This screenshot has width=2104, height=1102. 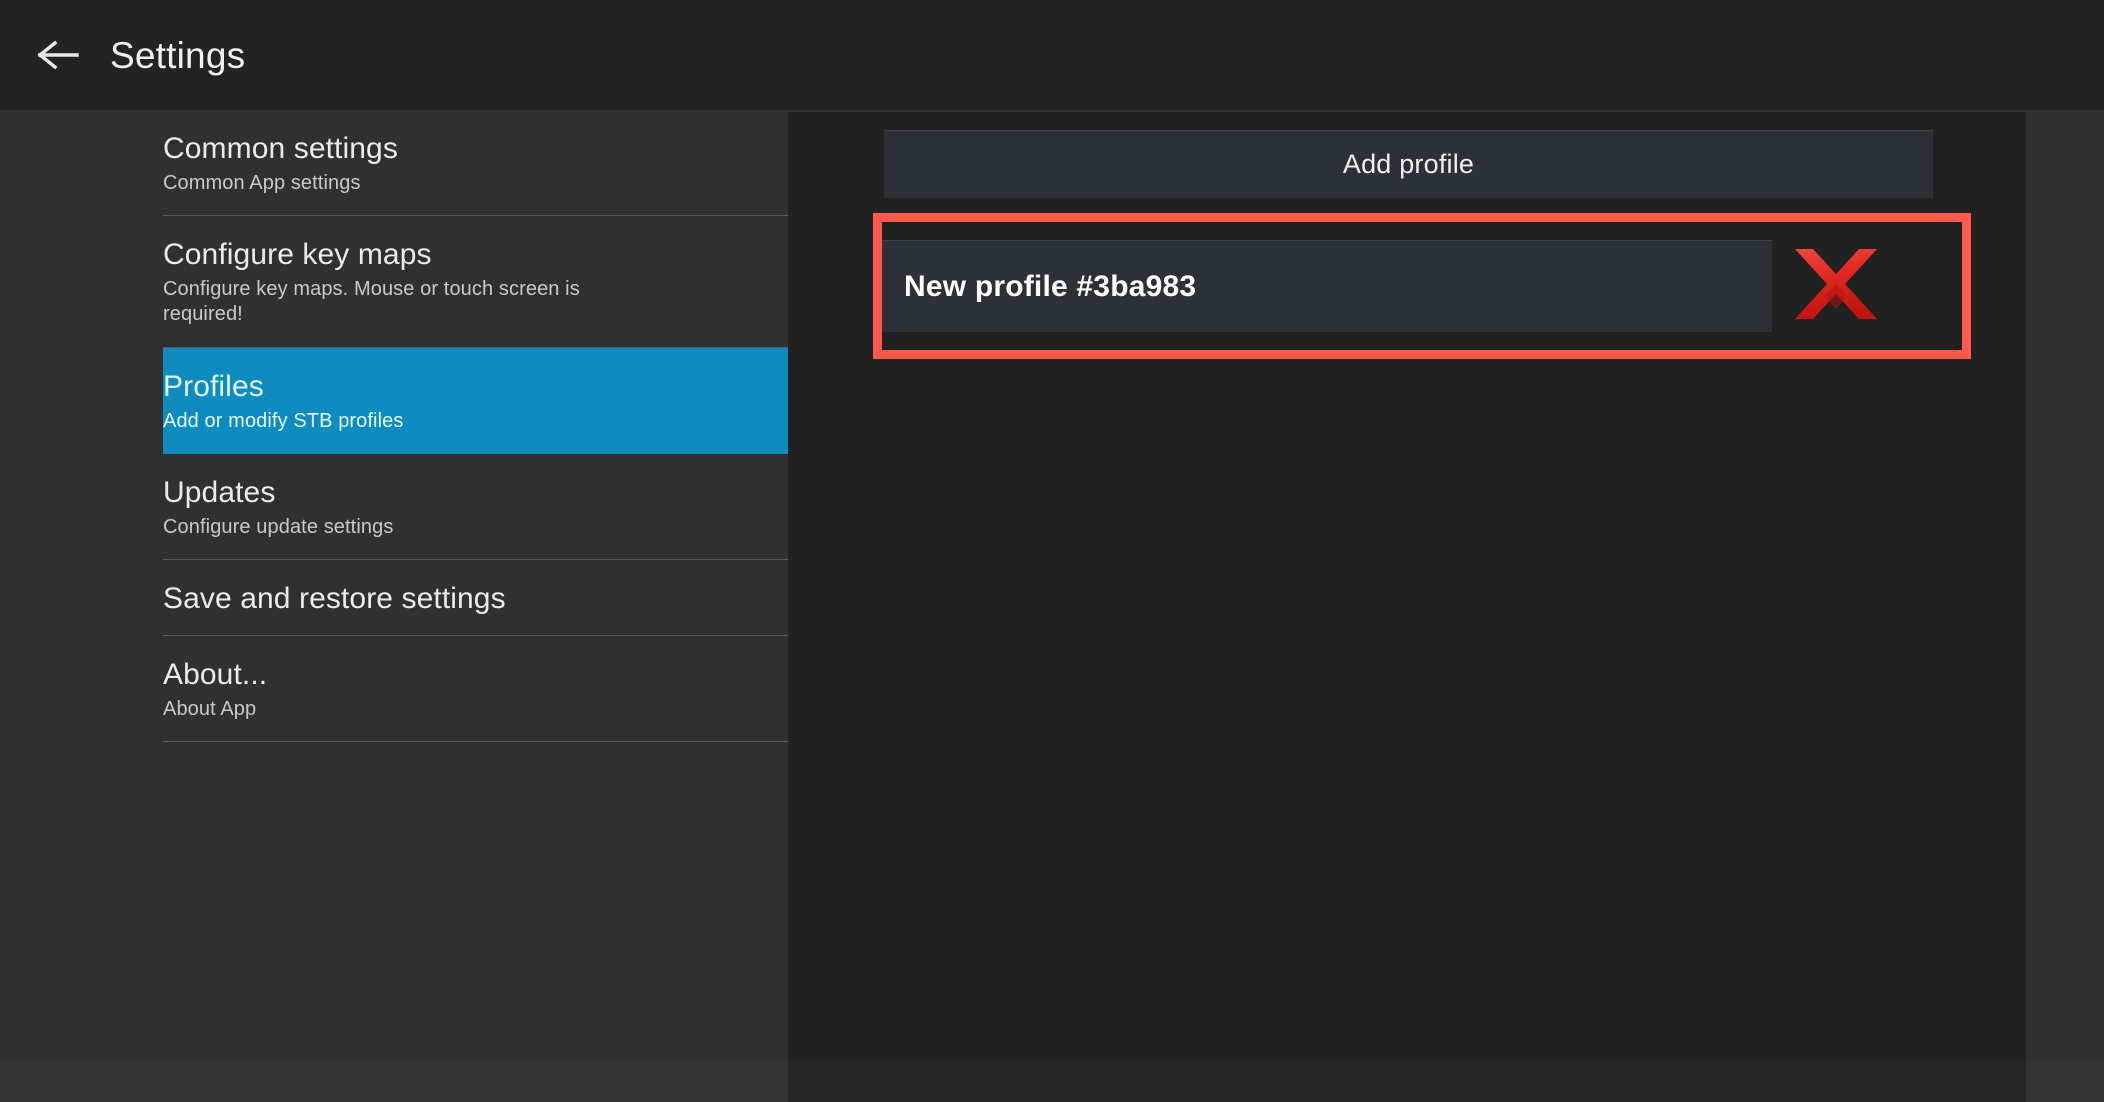 What do you see at coordinates (460, 164) in the screenshot?
I see `sidebar-item-text: Common settings Common App settings` at bounding box center [460, 164].